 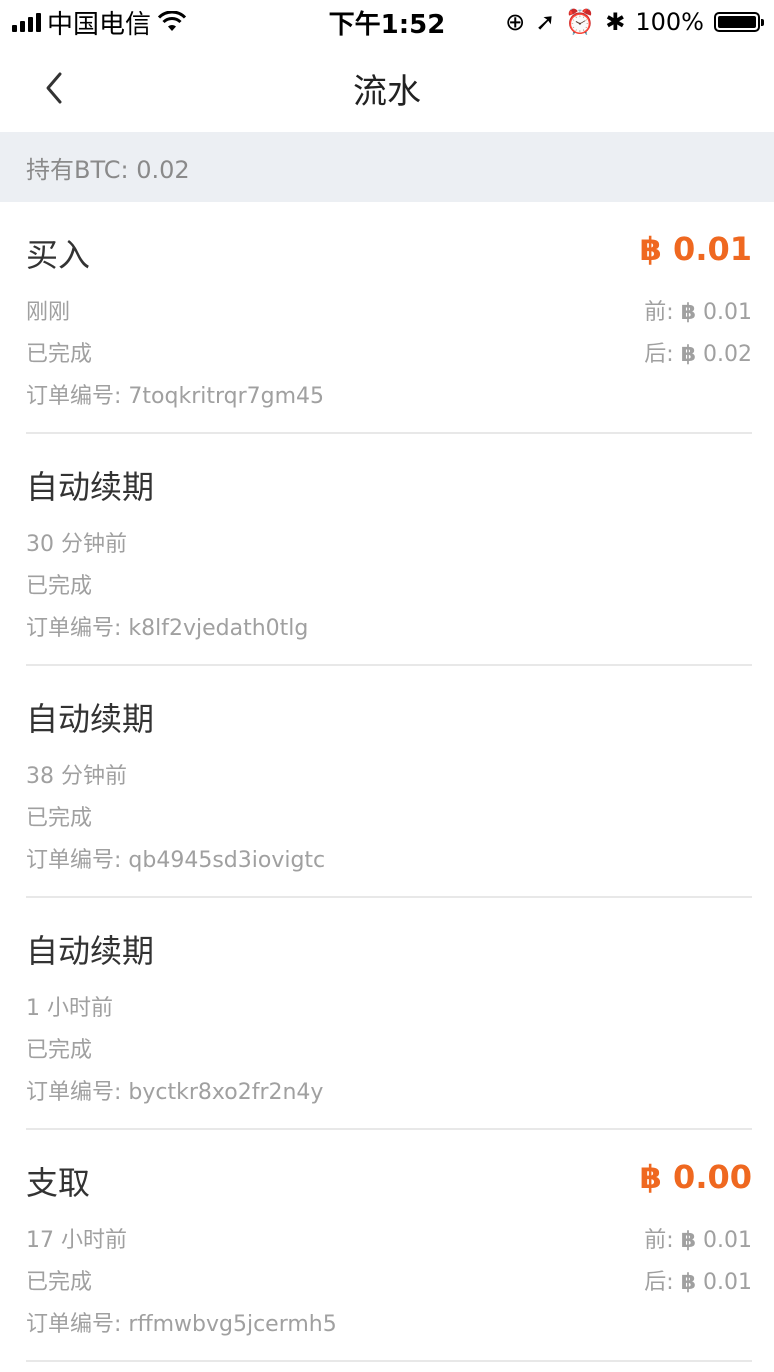 I want to click on order-number: 订单编号: k8lf2vjedath0tlg, so click(x=167, y=628).